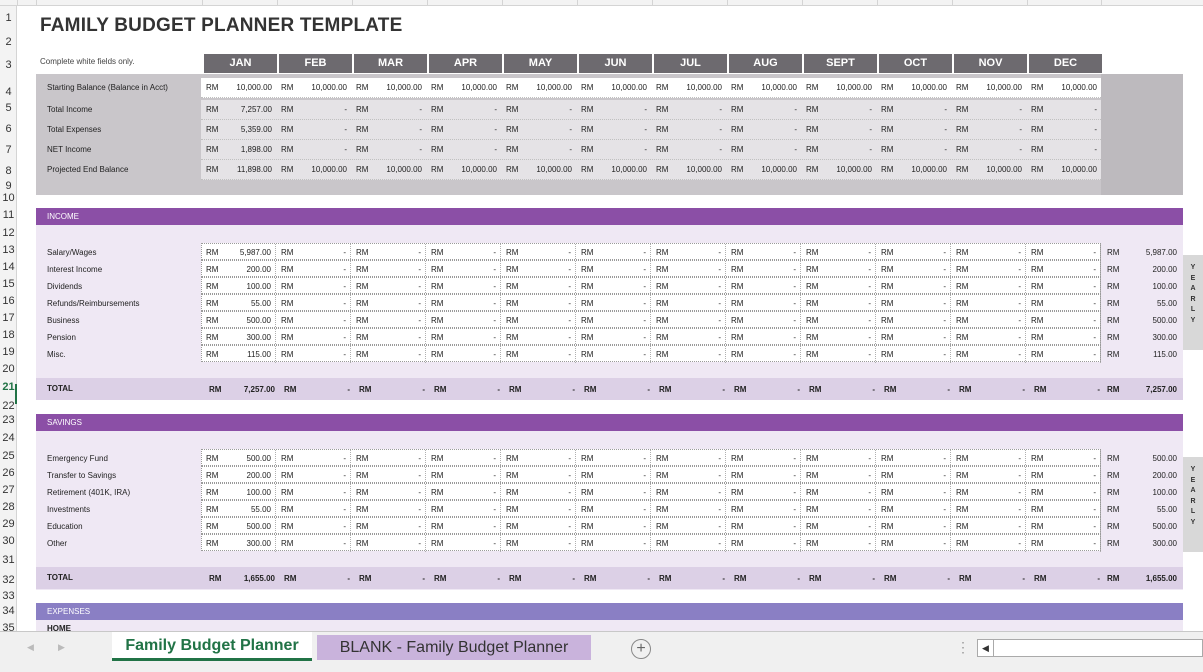 The image size is (1203, 672). Describe the element at coordinates (239, 169) in the screenshot. I see `summary-cell: RM 11,898.00` at that location.